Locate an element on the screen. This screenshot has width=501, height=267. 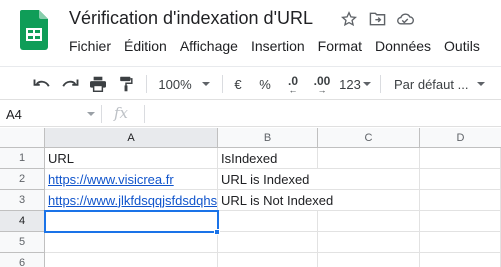
select-all-corner is located at coordinates (22, 138).